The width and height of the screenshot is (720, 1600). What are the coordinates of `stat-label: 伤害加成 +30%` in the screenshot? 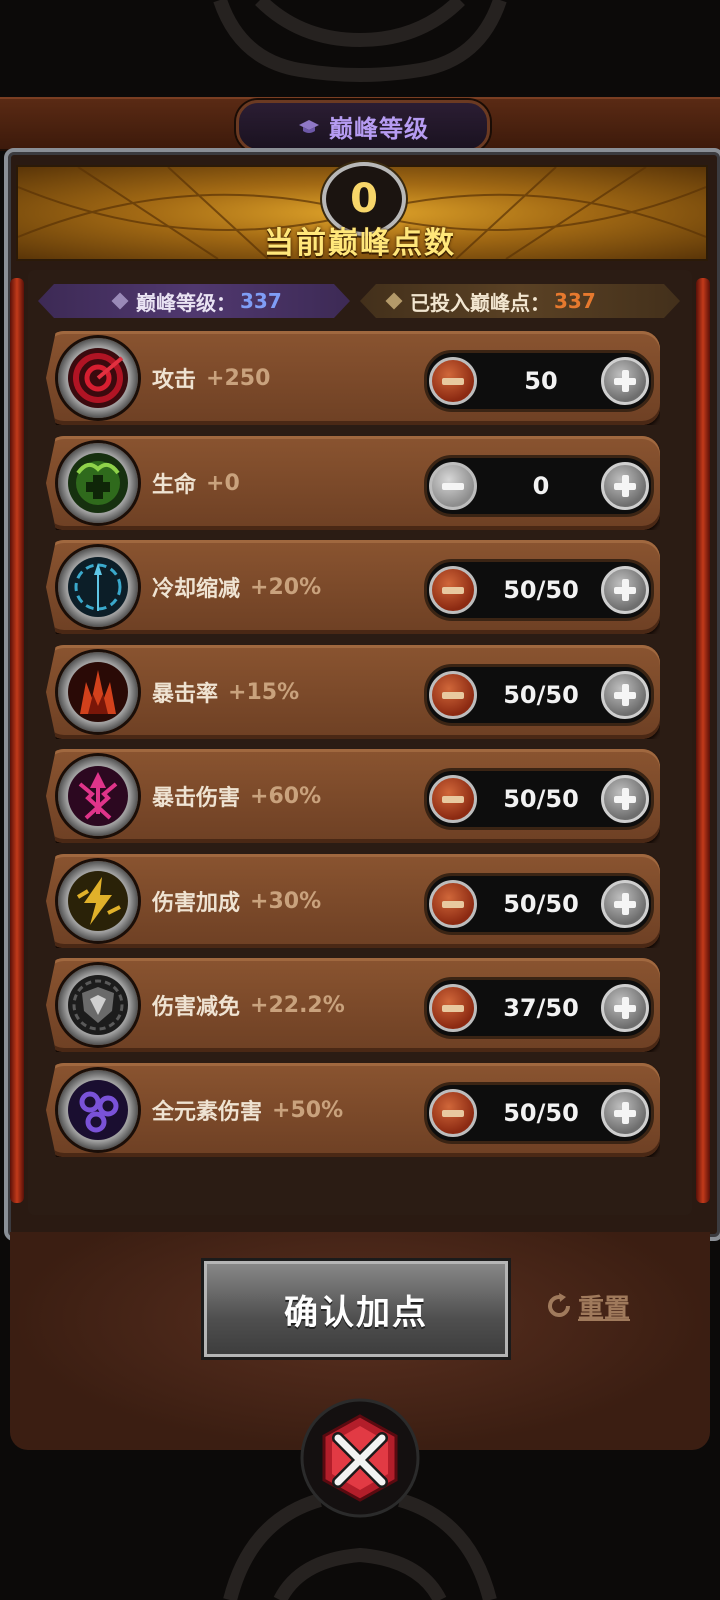 It's located at (236, 901).